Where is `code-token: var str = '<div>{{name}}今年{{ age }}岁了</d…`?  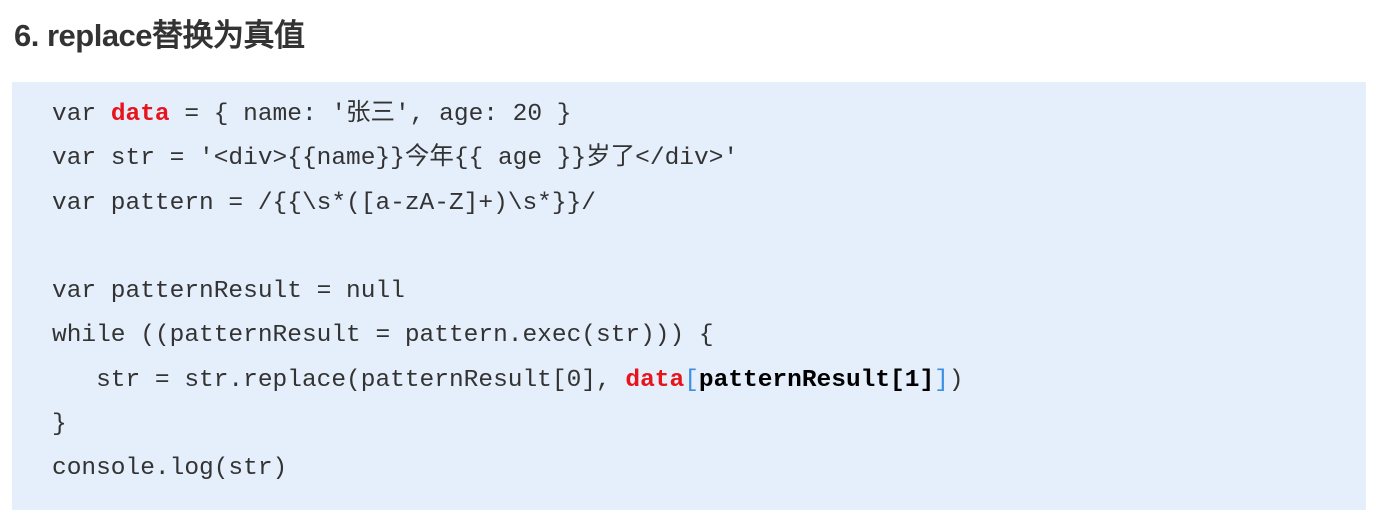
code-token: var str = '<div>{{name}}今年{{ age }}岁了</d… is located at coordinates (395, 159).